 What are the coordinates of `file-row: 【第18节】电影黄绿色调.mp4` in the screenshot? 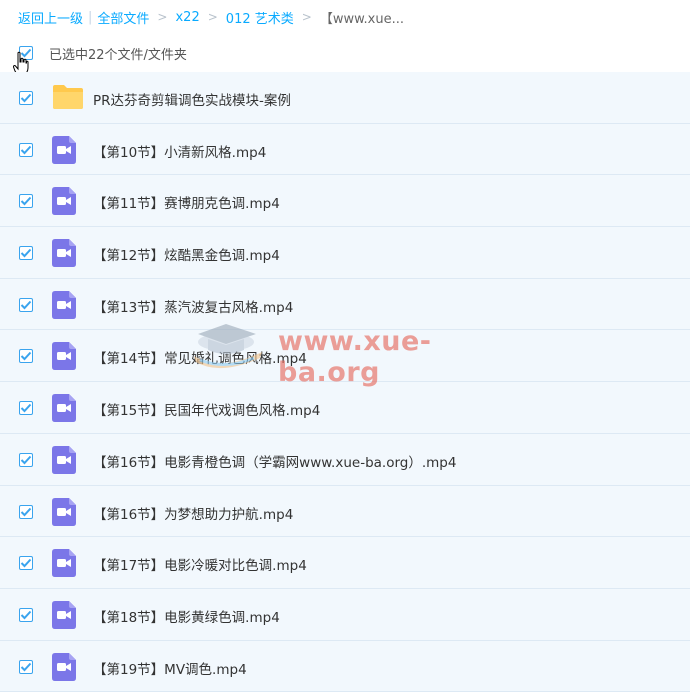 It's located at (345, 614).